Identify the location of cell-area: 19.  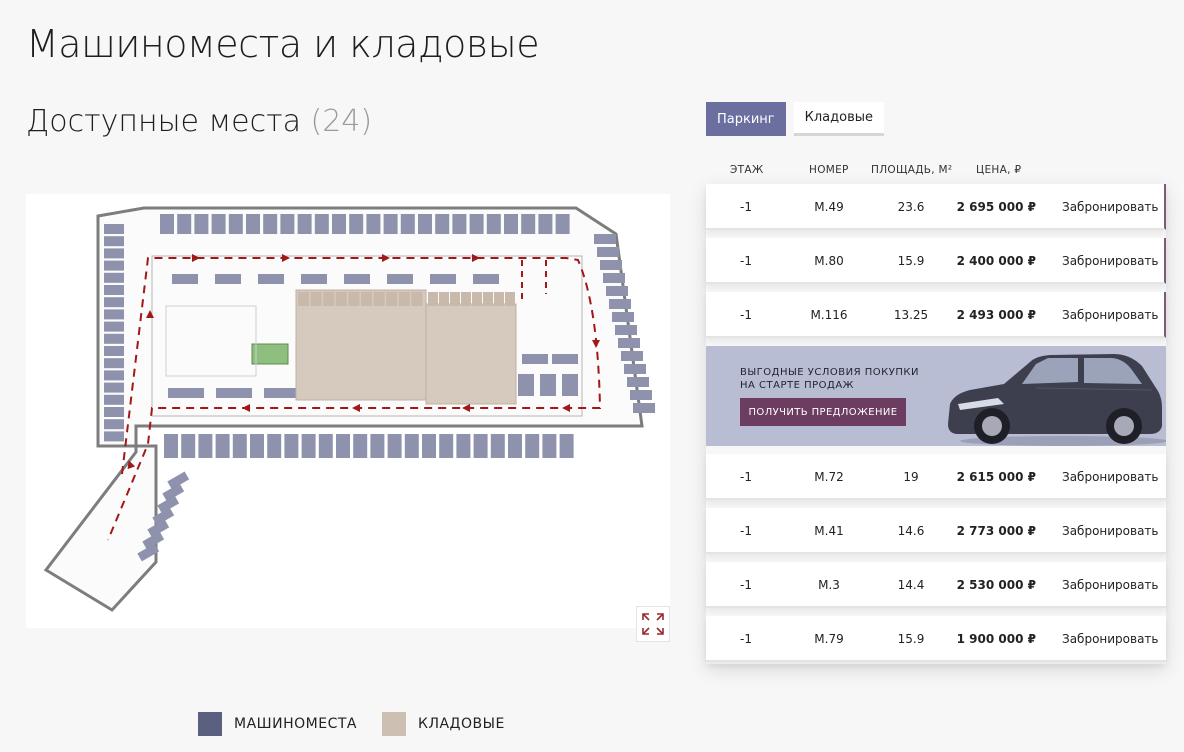
(911, 477).